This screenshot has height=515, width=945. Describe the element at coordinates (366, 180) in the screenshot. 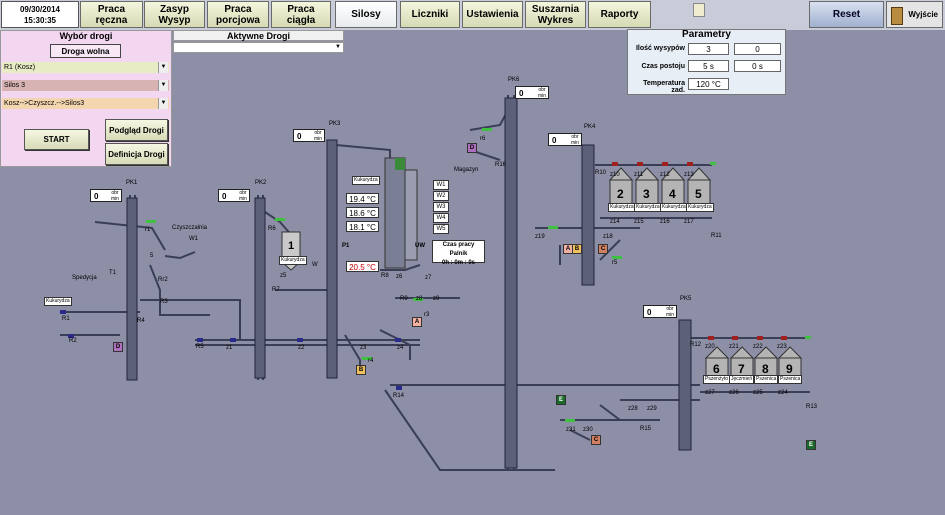

I see `grain-tag: Kukurydza` at that location.